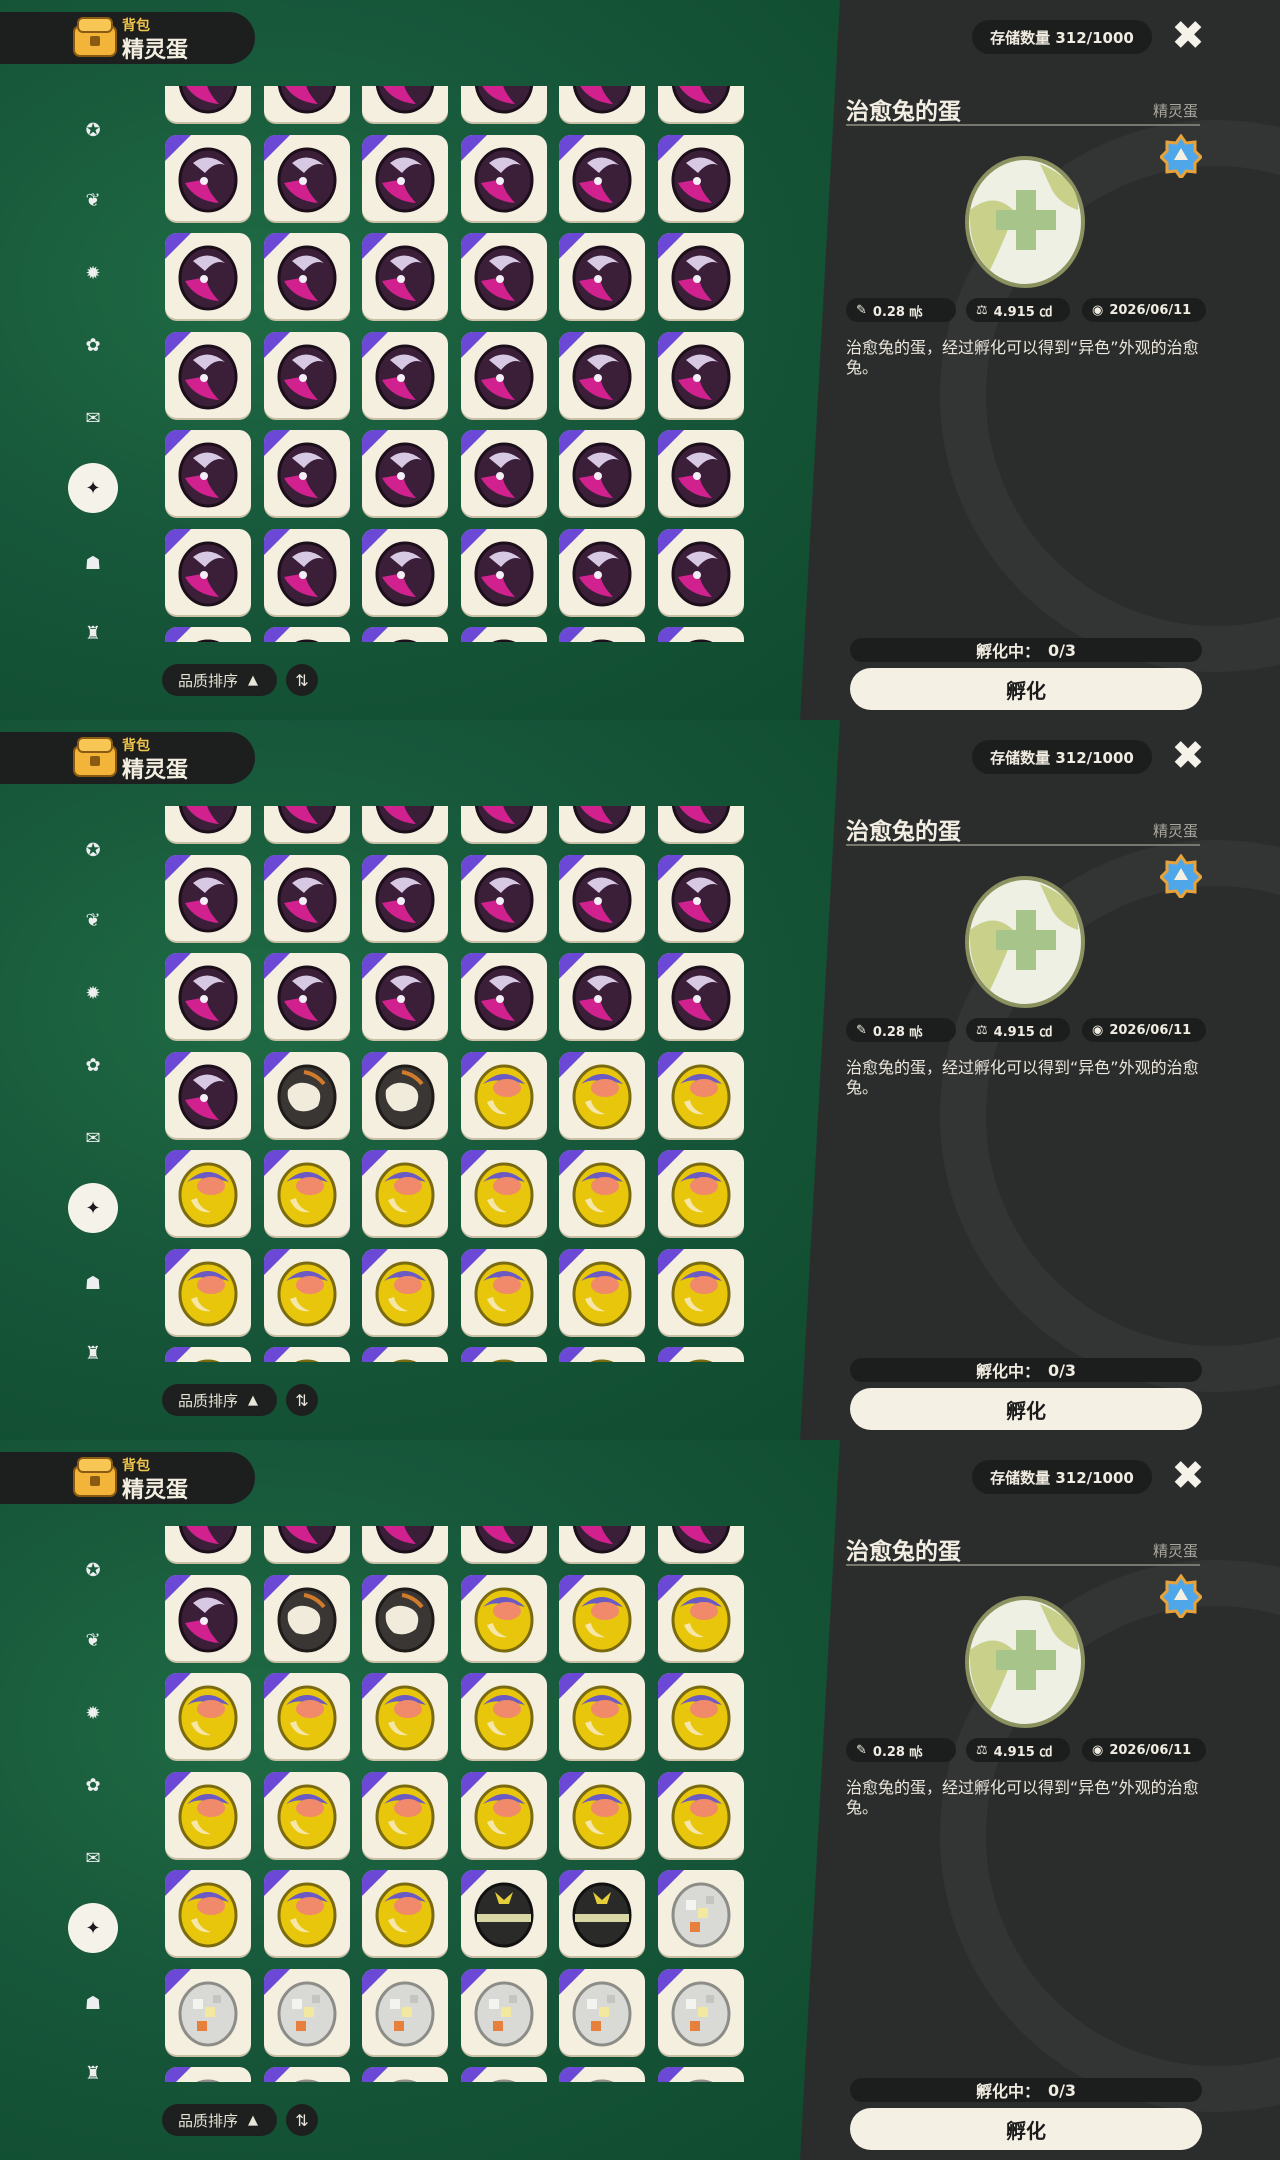 Image resolution: width=1280 pixels, height=2160 pixels. Describe the element at coordinates (127, 758) in the screenshot. I see `backpack-tab: 背包 精灵蛋` at that location.